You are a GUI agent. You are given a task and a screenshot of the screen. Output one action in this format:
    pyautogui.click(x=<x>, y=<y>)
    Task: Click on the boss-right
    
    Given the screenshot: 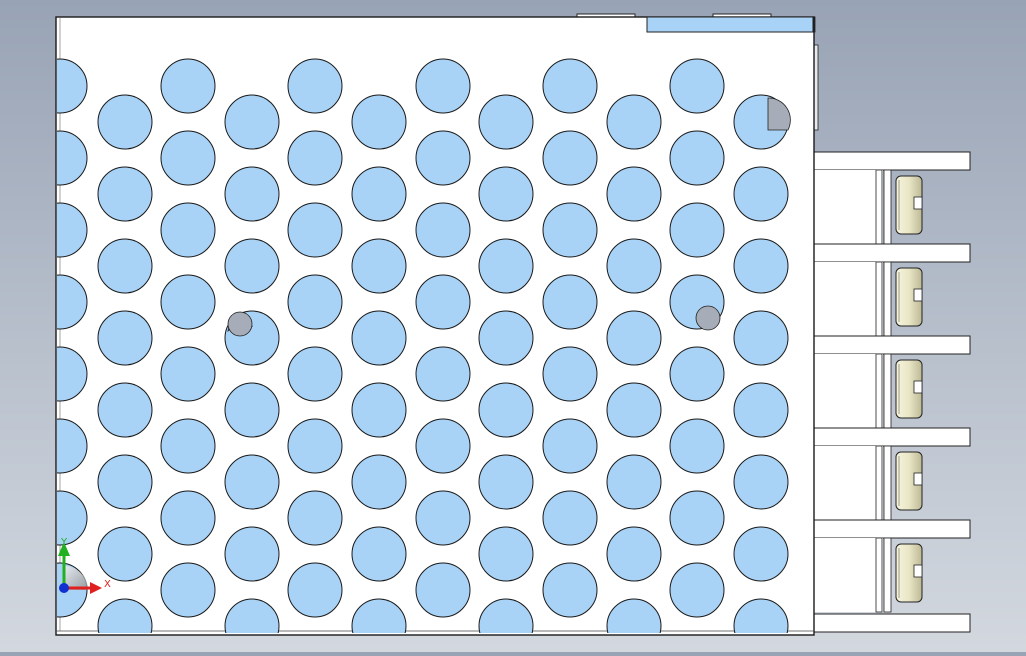 What is the action you would take?
    pyautogui.click(x=708, y=318)
    